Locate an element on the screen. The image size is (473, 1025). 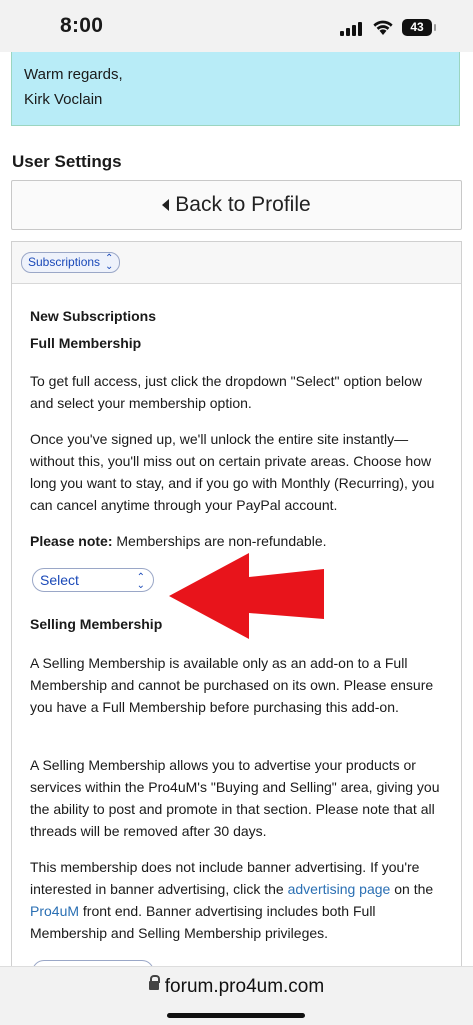
selling-membership-heading: Selling Membership is located at coordinates (96, 624).